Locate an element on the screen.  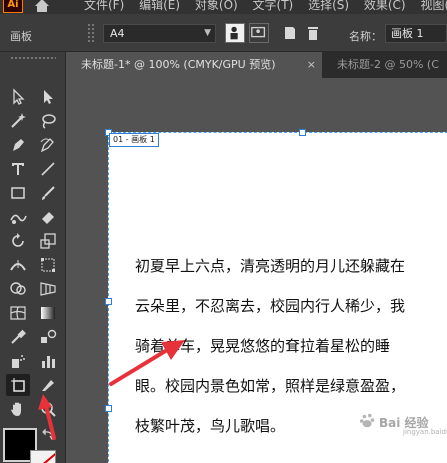
toolbox is located at coordinates (33, 257).